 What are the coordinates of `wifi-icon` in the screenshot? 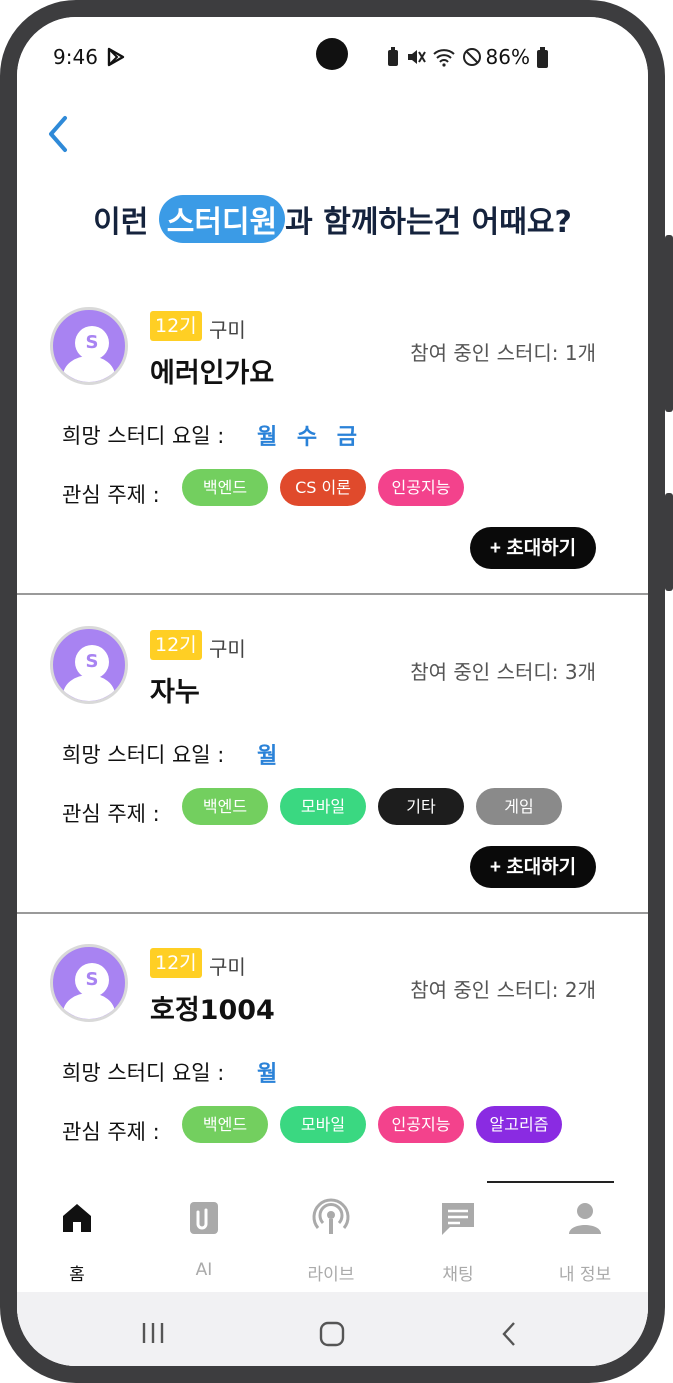 It's located at (444, 58).